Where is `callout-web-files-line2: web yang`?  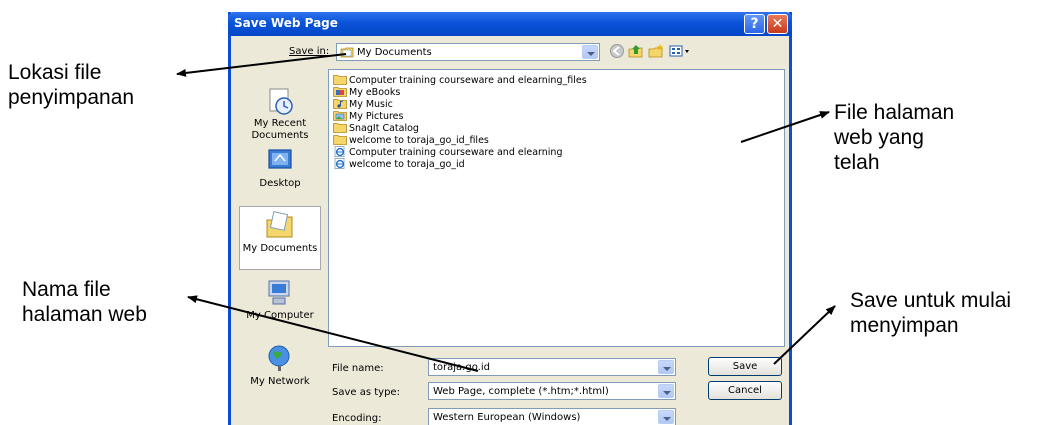 callout-web-files-line2: web yang is located at coordinates (879, 137).